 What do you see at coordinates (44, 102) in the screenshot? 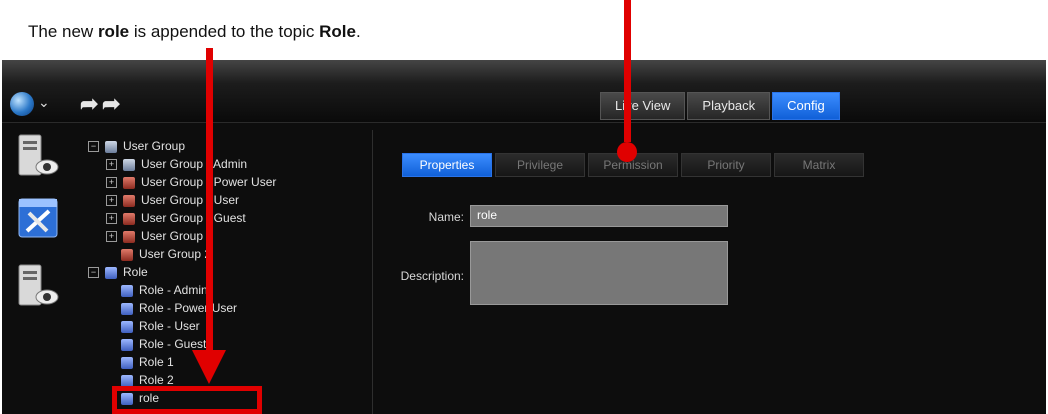
I see `chevron-down-icon: ⌄` at bounding box center [44, 102].